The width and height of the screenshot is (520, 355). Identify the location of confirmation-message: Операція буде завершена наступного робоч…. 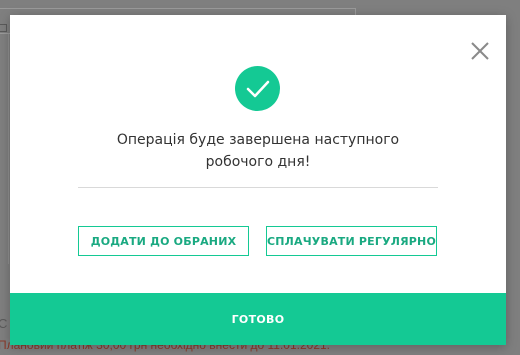
(258, 151).